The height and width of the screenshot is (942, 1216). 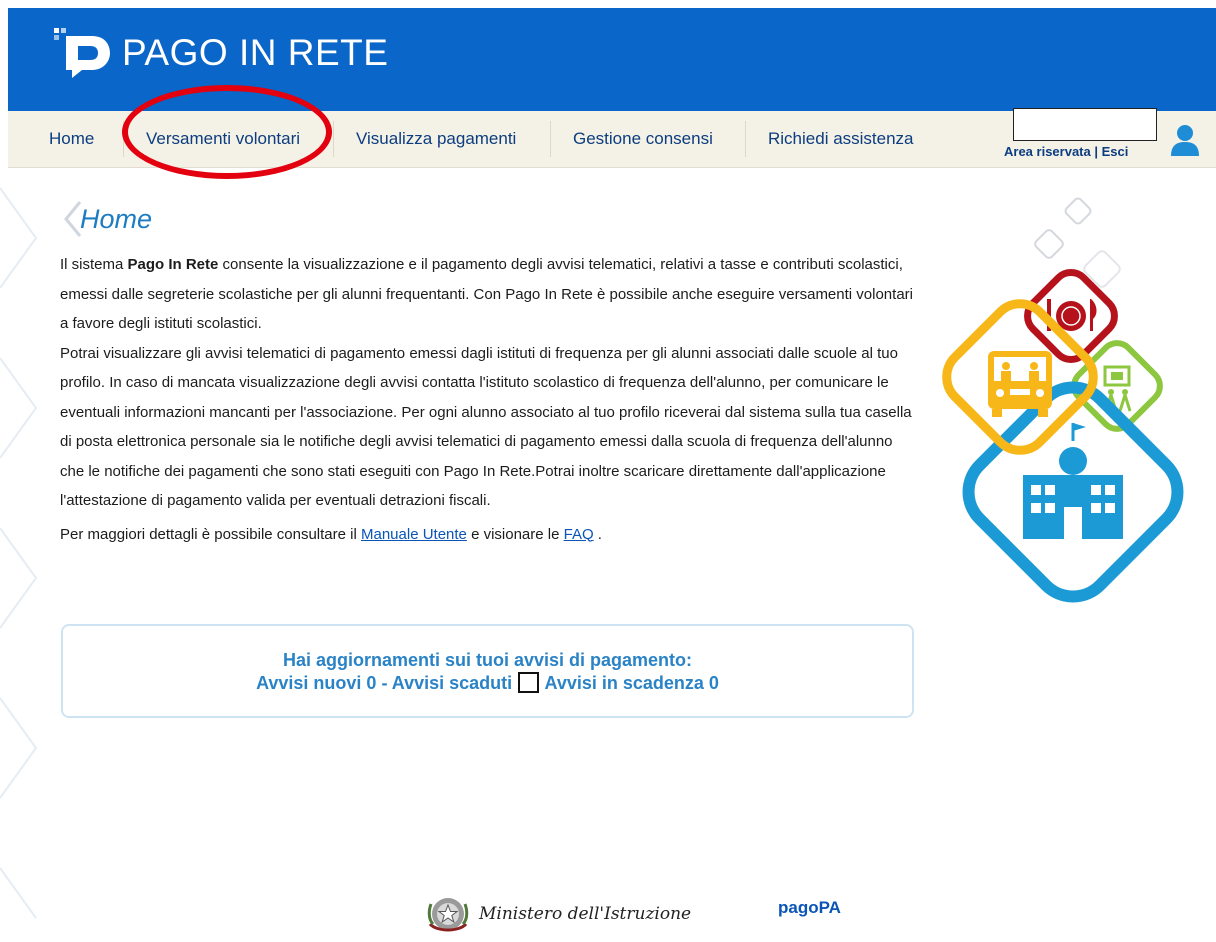 What do you see at coordinates (1020, 384) in the screenshot?
I see `school-bus-icon` at bounding box center [1020, 384].